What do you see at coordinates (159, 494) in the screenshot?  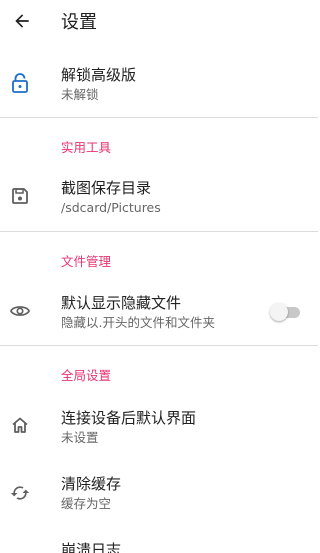 I see `clear-cache-item: 清除缓存 缓存为空` at bounding box center [159, 494].